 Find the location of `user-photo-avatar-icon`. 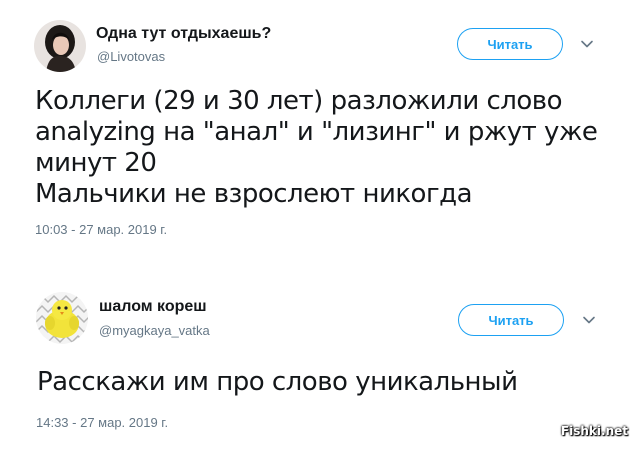

user-photo-avatar-icon is located at coordinates (60, 46).